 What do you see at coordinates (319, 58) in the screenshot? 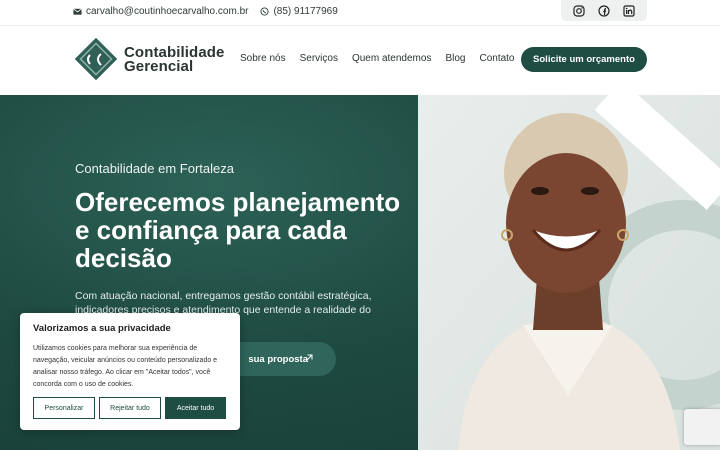
I see `nav-item-servicos: Serviços` at bounding box center [319, 58].